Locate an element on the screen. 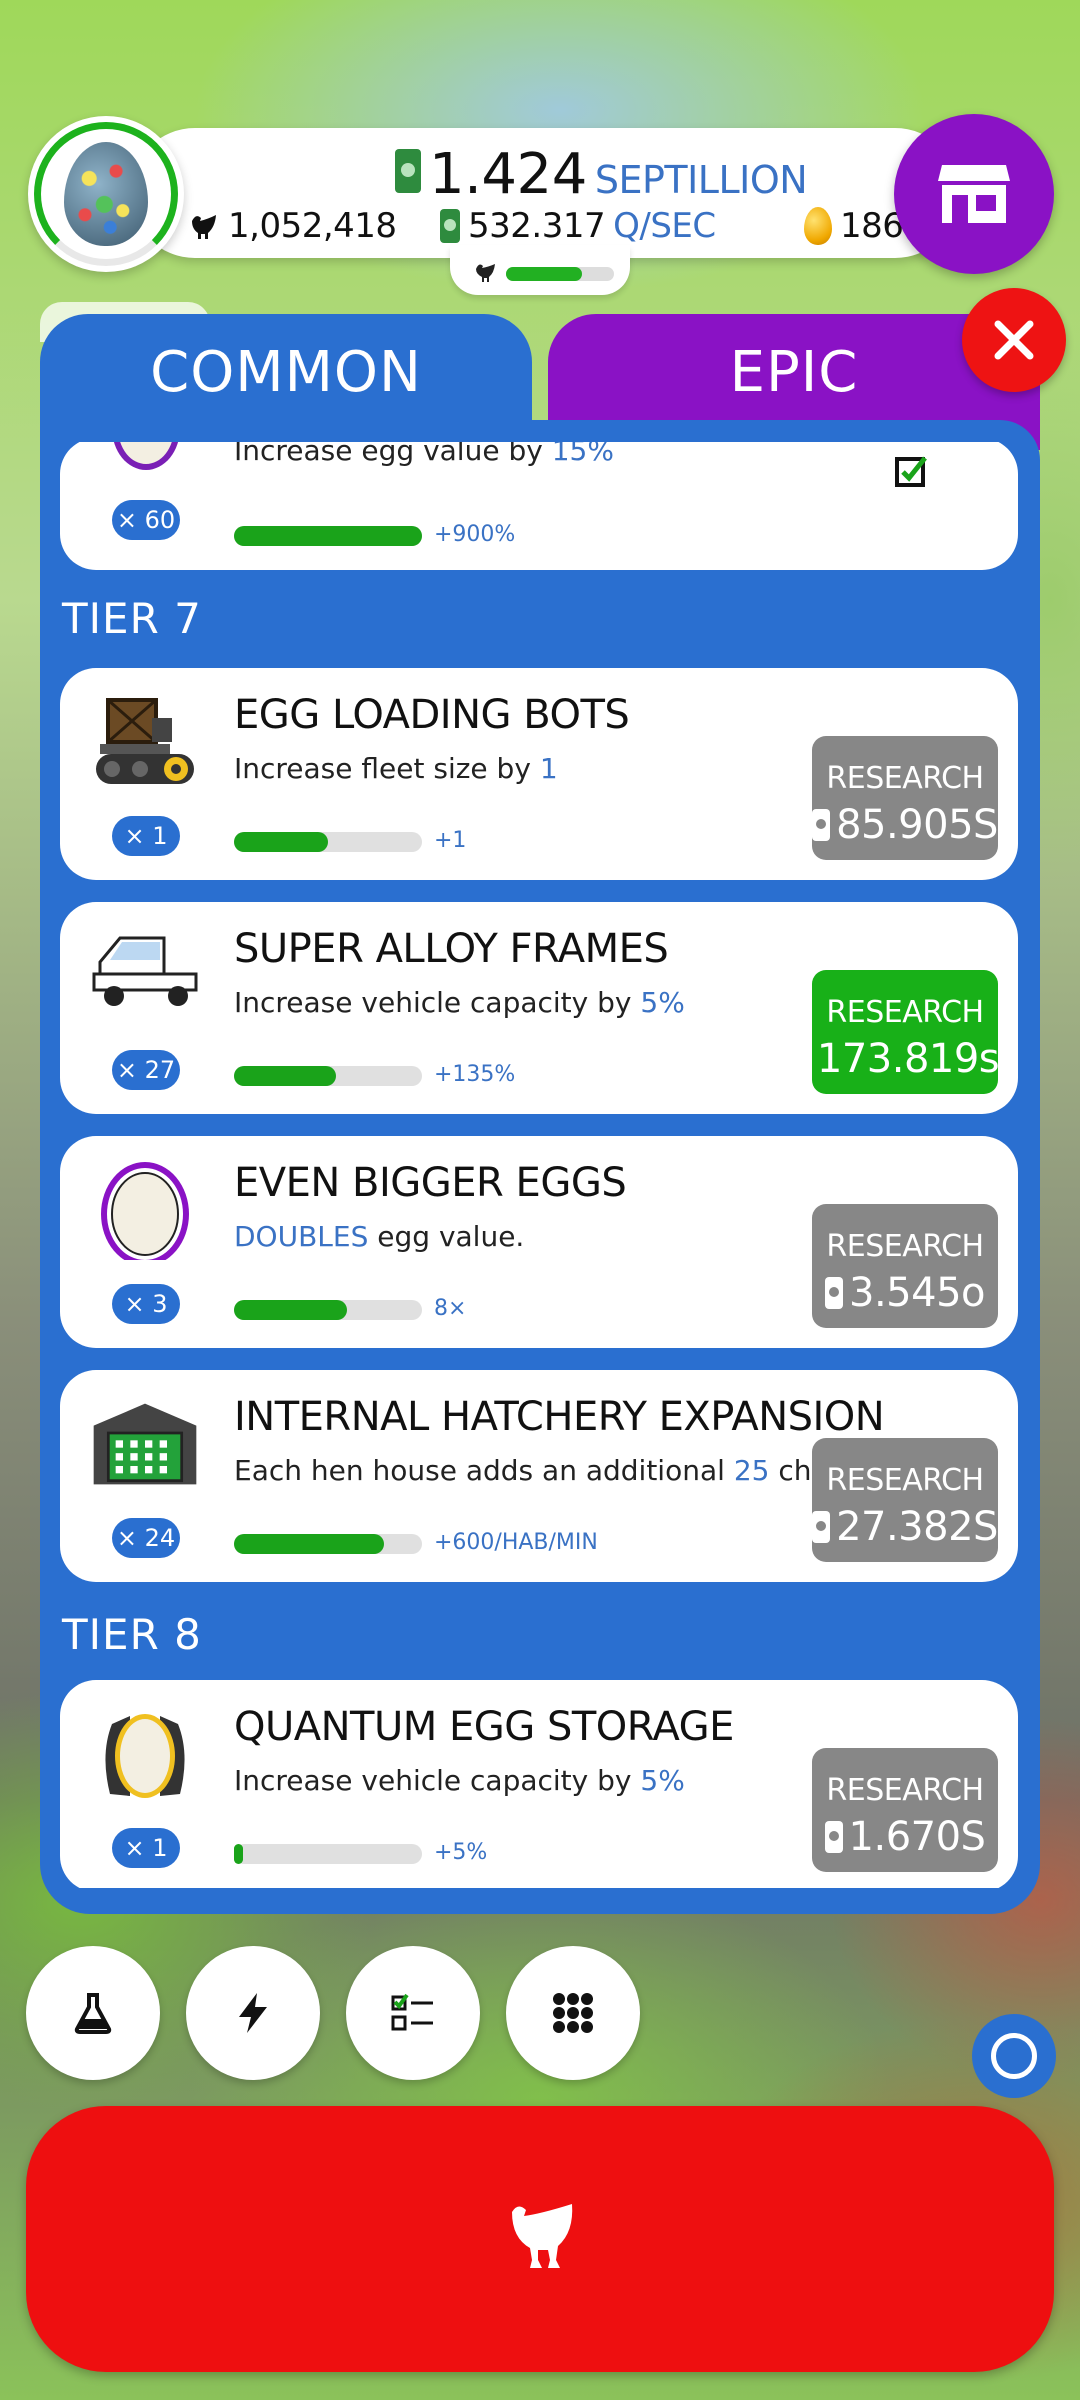 This screenshot has height=2400, width=1080. research-cost: 173.819s is located at coordinates (907, 1058).